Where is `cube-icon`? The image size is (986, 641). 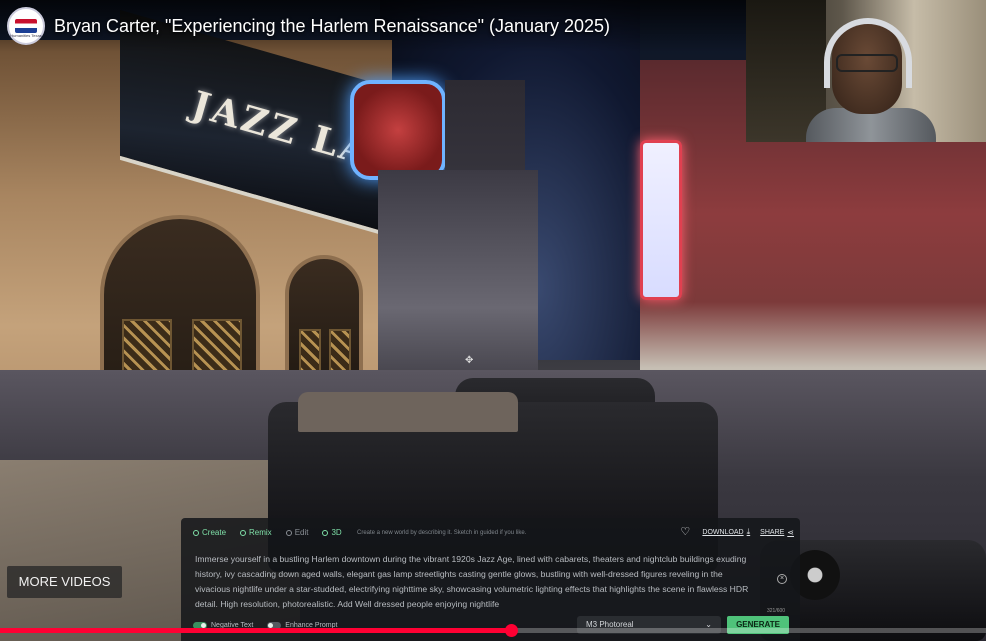
cube-icon is located at coordinates (325, 532).